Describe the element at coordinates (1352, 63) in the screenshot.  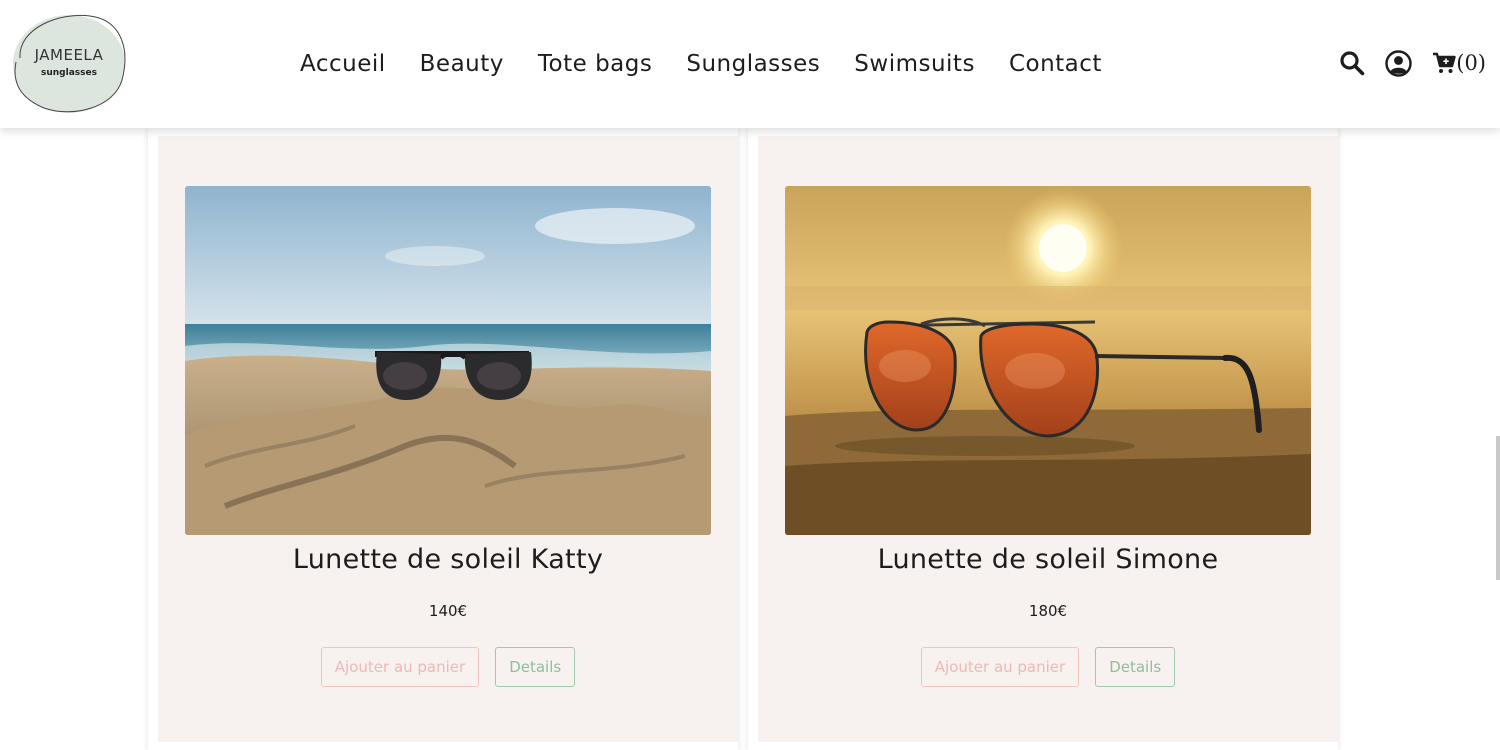
I see `search-icon` at that location.